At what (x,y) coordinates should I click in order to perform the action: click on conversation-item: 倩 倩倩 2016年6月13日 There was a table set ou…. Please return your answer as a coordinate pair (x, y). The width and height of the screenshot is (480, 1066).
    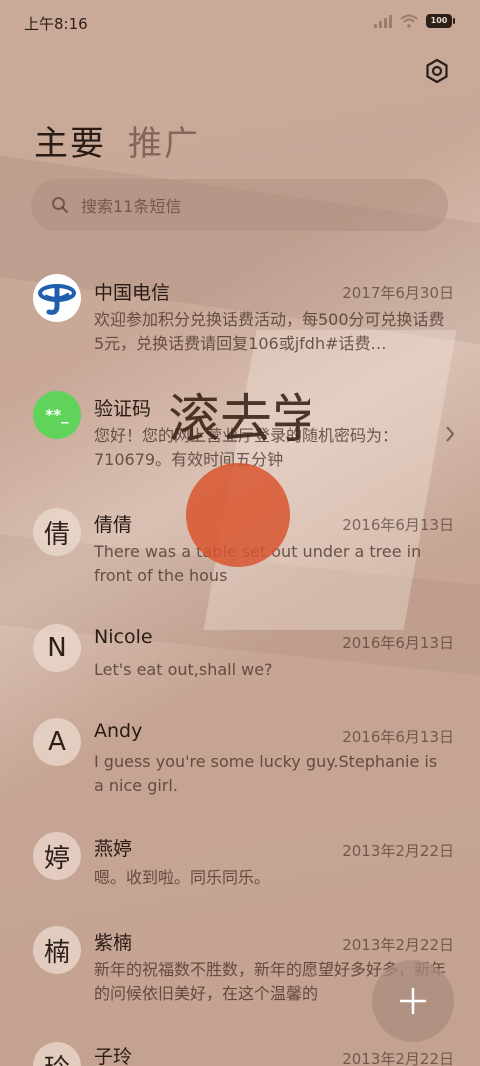
    Looking at the image, I should click on (240, 553).